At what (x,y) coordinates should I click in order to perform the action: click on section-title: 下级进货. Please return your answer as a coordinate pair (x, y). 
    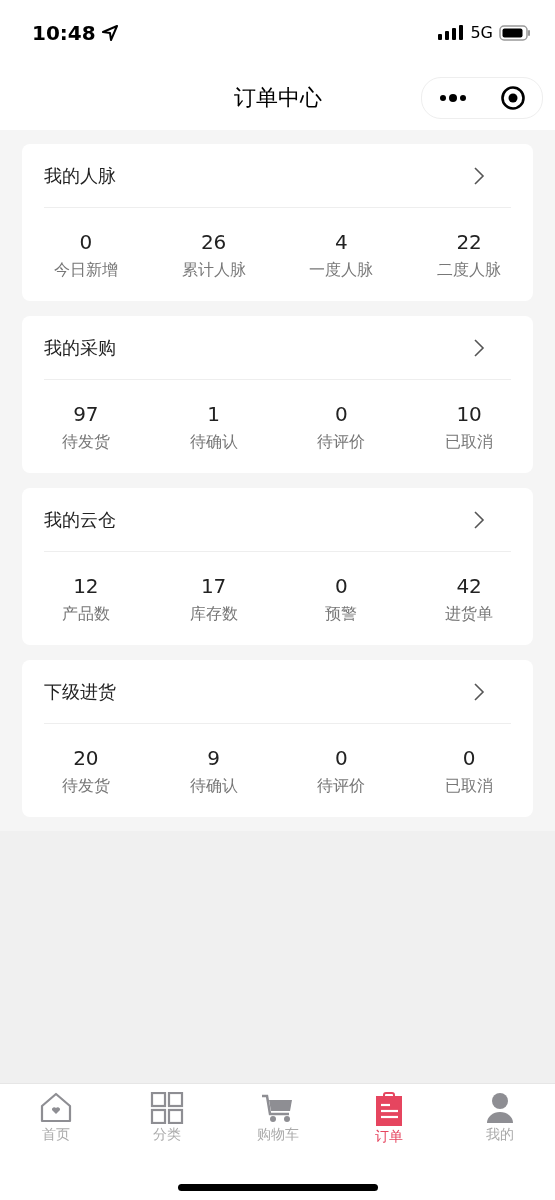
    Looking at the image, I should click on (80, 691).